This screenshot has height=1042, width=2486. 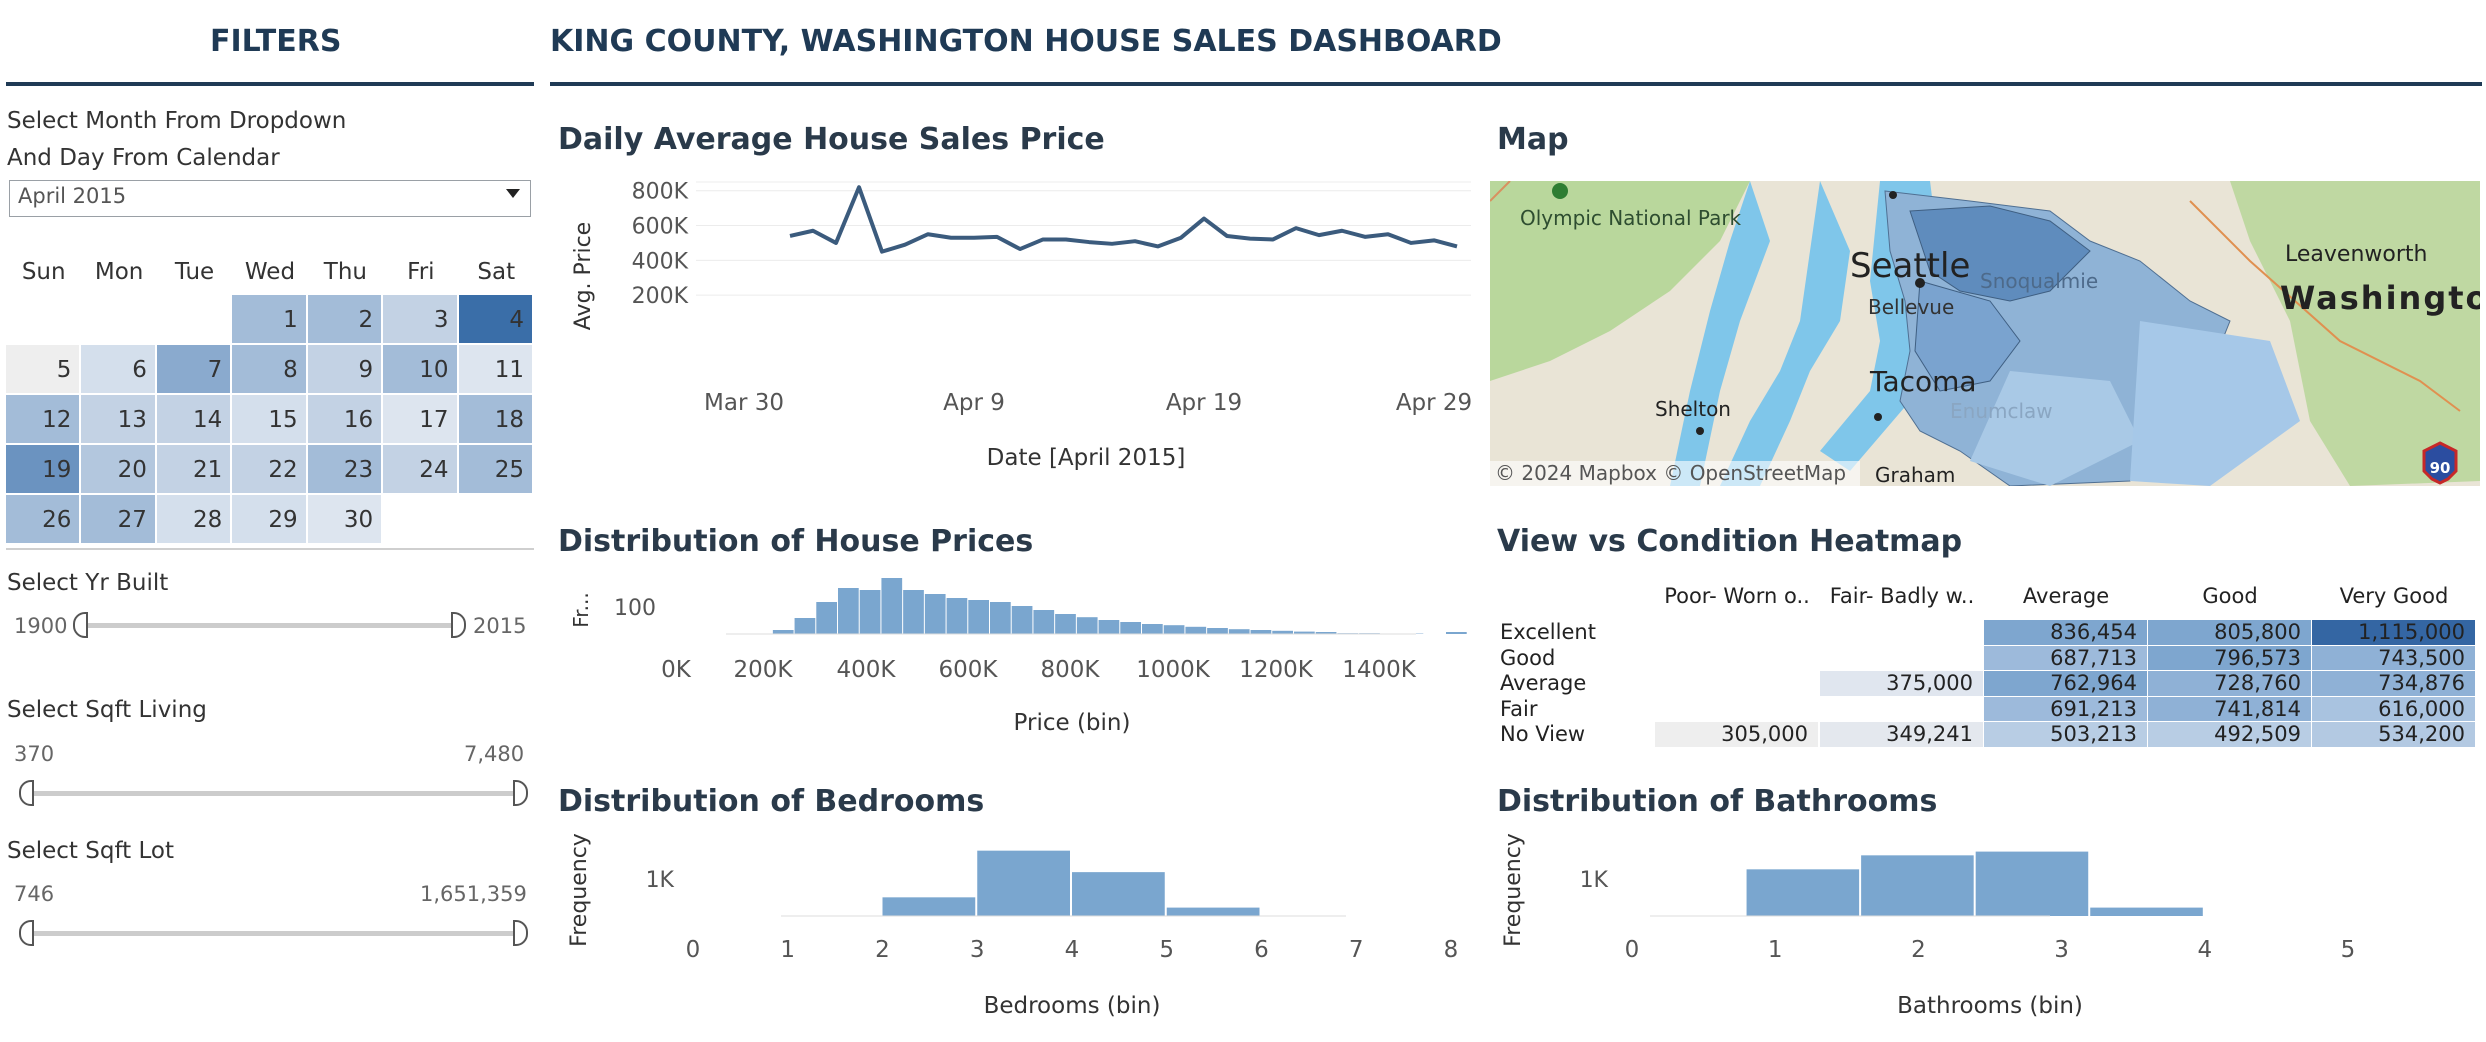 I want to click on bedrooms-ylabel: Frequency, so click(x=579, y=890).